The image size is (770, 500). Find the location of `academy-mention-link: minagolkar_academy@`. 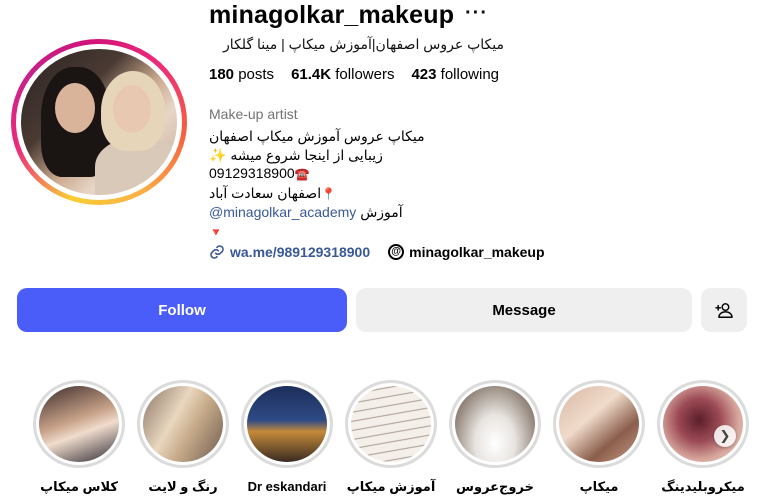

academy-mention-link: minagolkar_academy@ is located at coordinates (282, 212).